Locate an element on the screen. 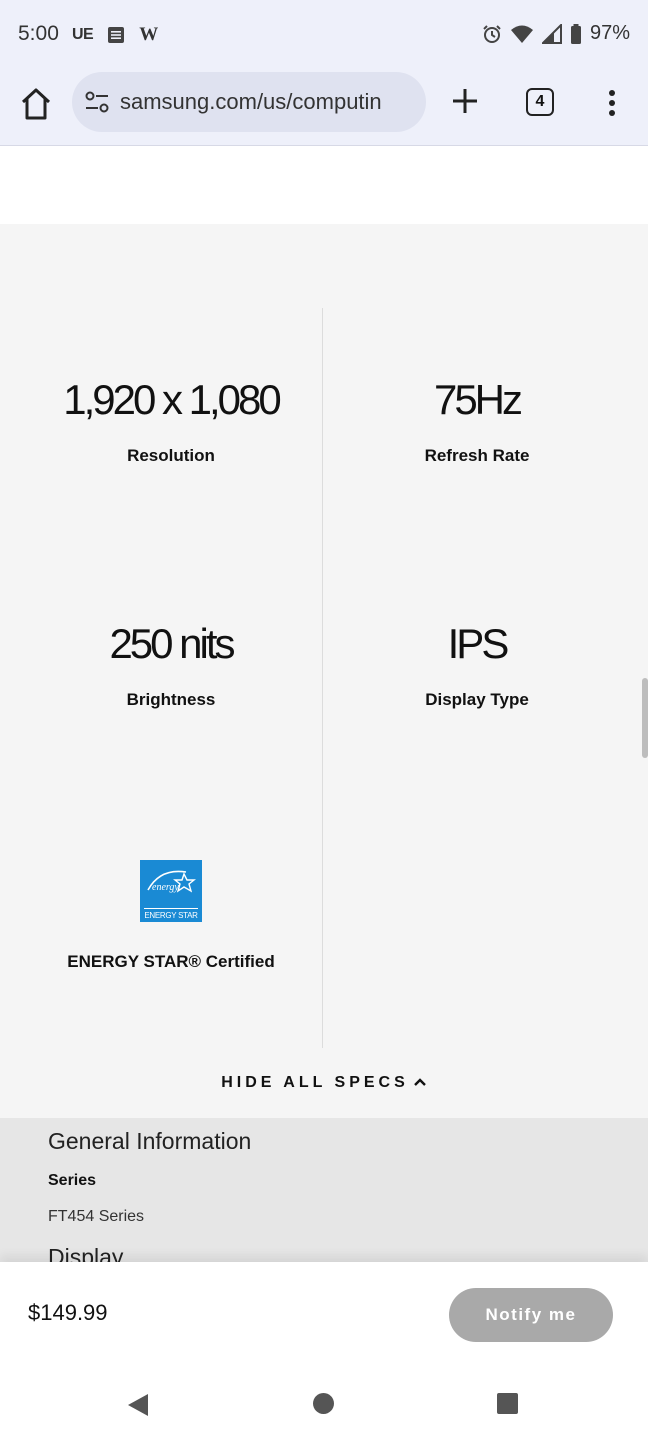 This screenshot has width=648, height=1440. tab-count: 4 is located at coordinates (540, 101).